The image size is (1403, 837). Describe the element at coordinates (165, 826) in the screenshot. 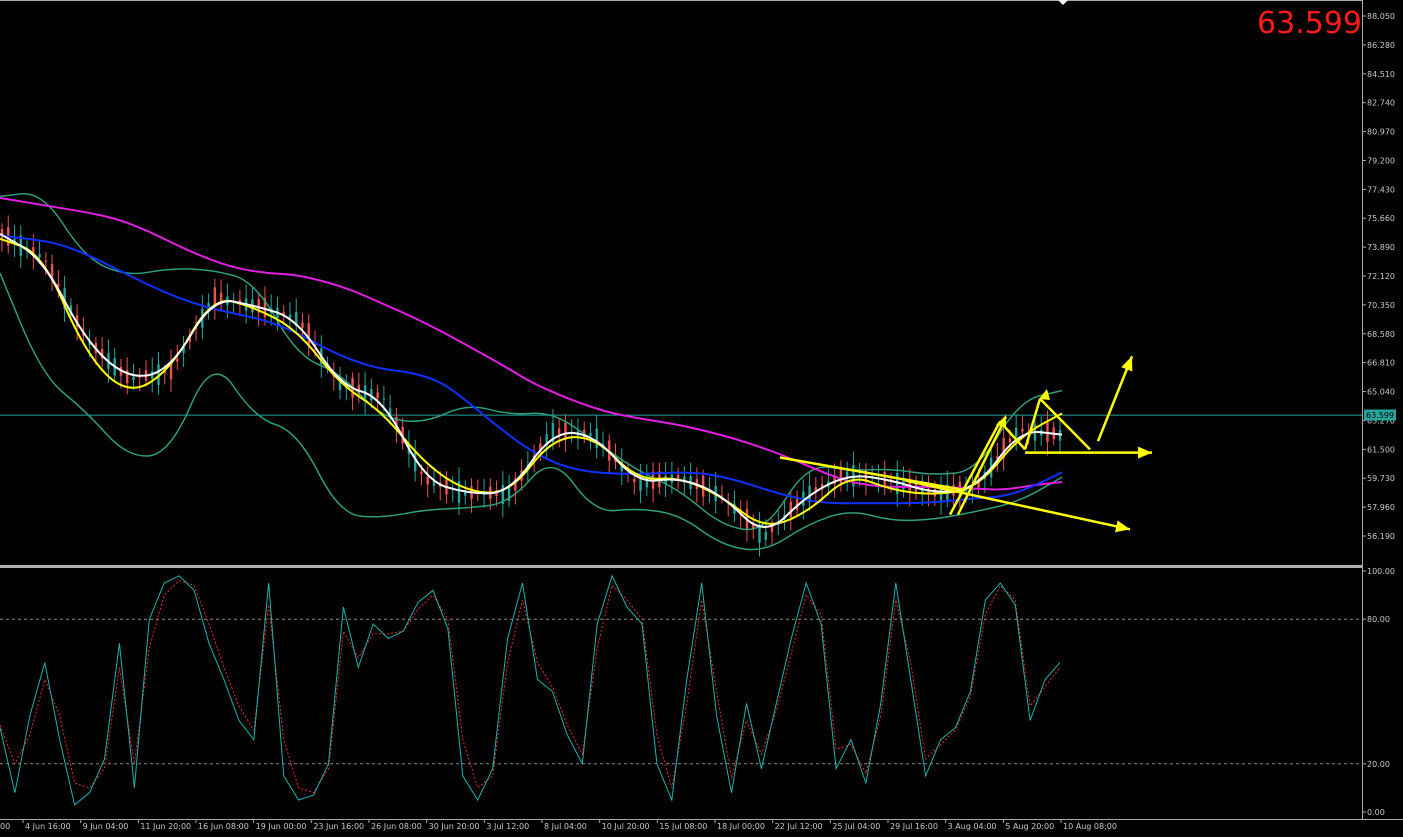

I see `time-label: 11 Jun 20:00` at that location.